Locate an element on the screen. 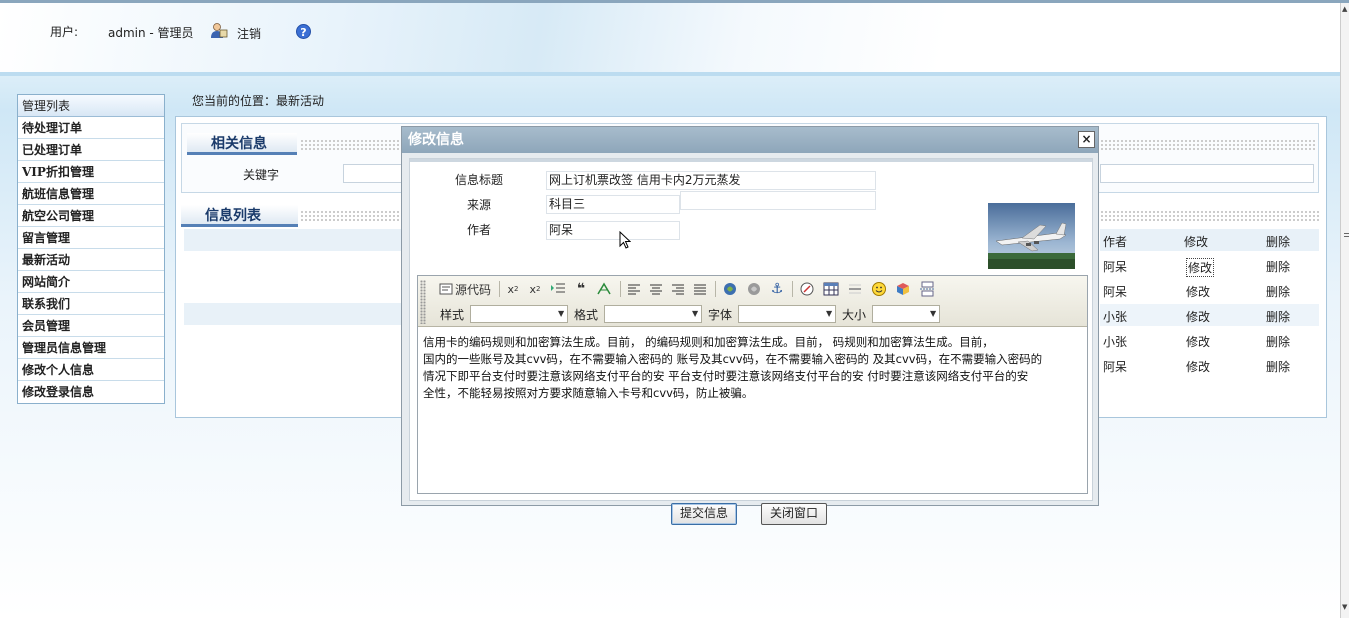 The height and width of the screenshot is (618, 1349). mouse-cursor-icon is located at coordinates (625, 240).